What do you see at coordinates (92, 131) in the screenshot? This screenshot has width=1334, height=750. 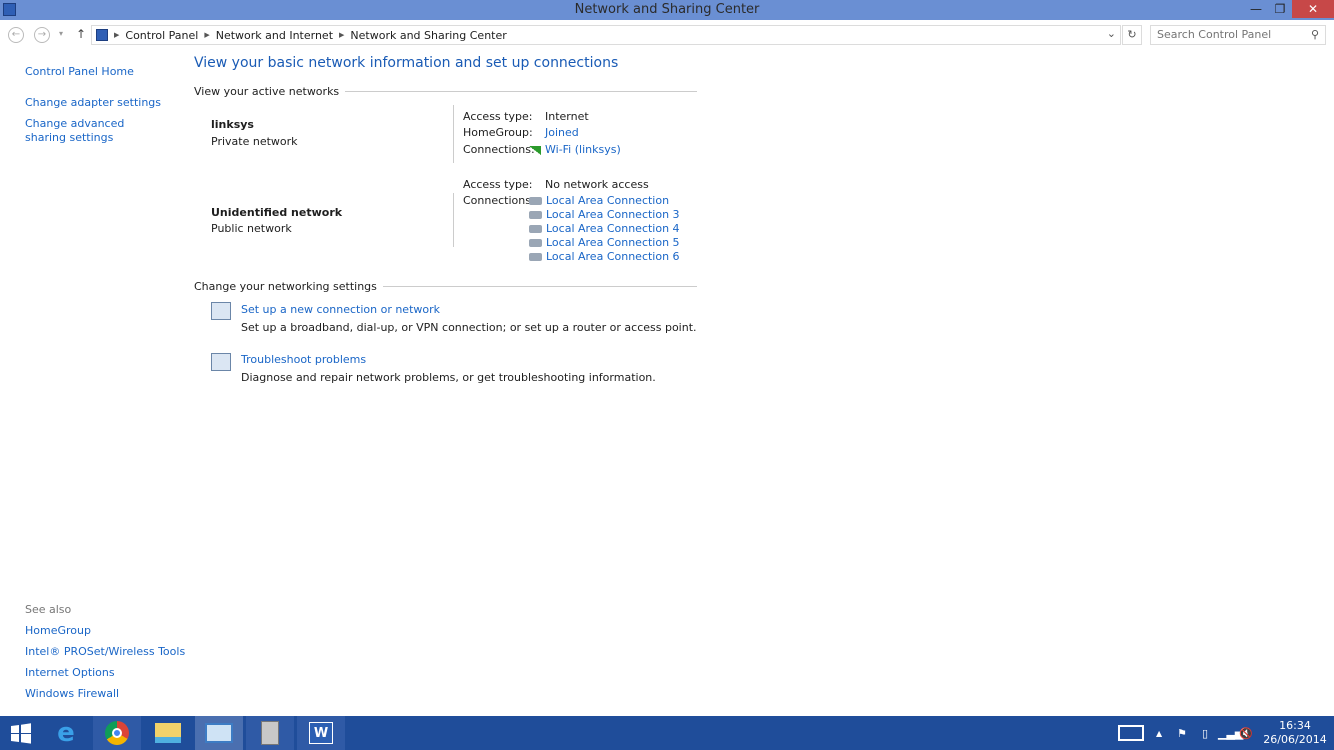 I see `sidebar-change-advanced-sharing: Change advanced sharing settings` at bounding box center [92, 131].